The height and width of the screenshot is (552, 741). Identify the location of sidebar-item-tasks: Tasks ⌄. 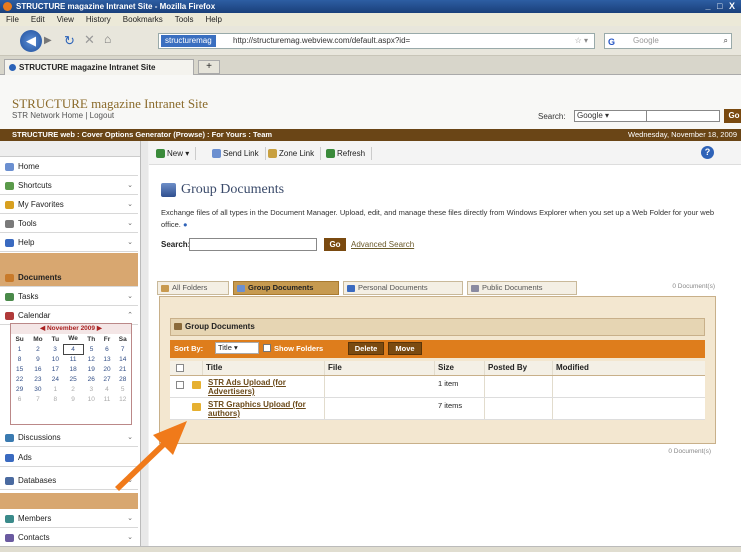
(69, 297).